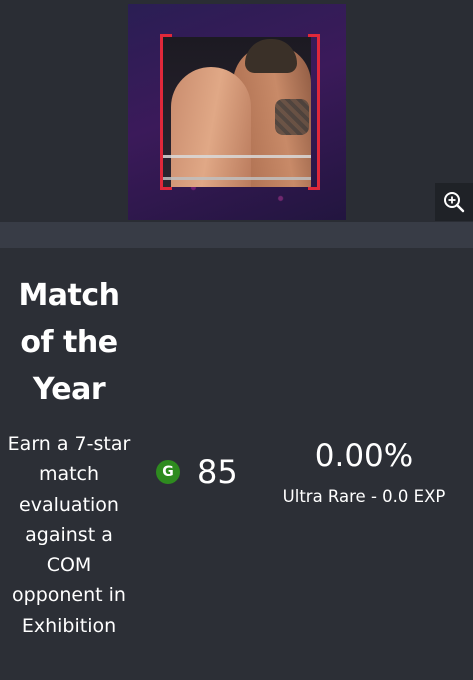  I want to click on grade-points: G 85, so click(197, 472).